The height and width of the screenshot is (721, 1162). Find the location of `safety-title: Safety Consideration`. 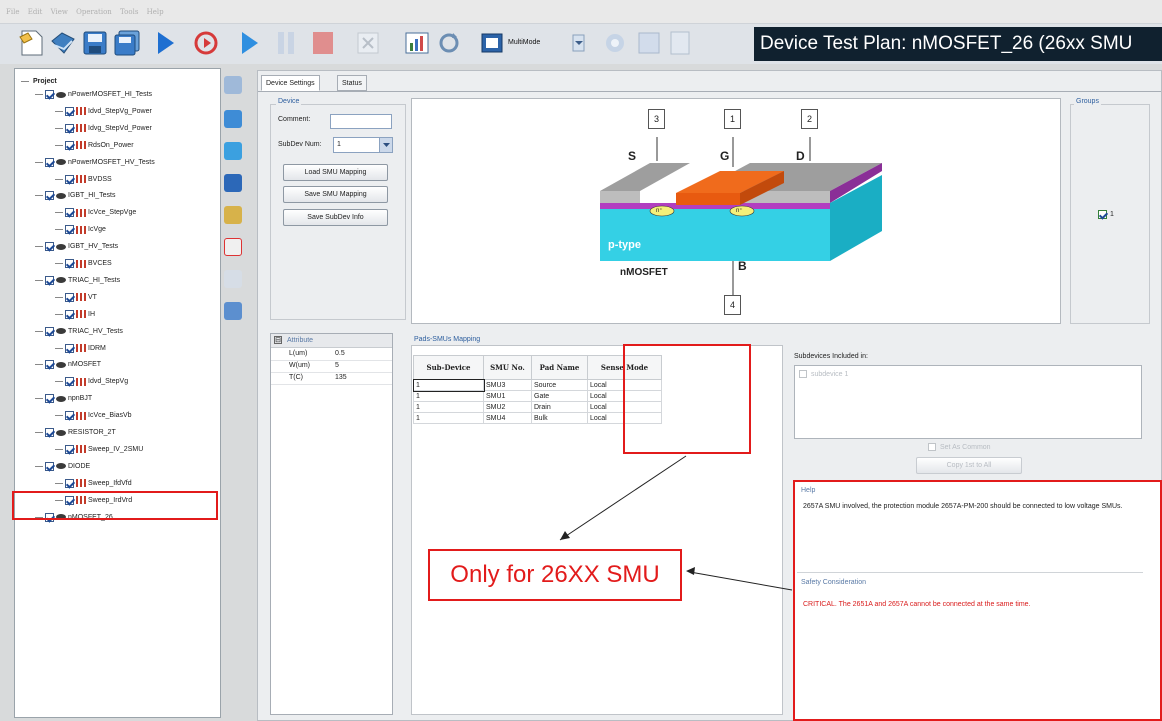

safety-title: Safety Consideration is located at coordinates (833, 582).